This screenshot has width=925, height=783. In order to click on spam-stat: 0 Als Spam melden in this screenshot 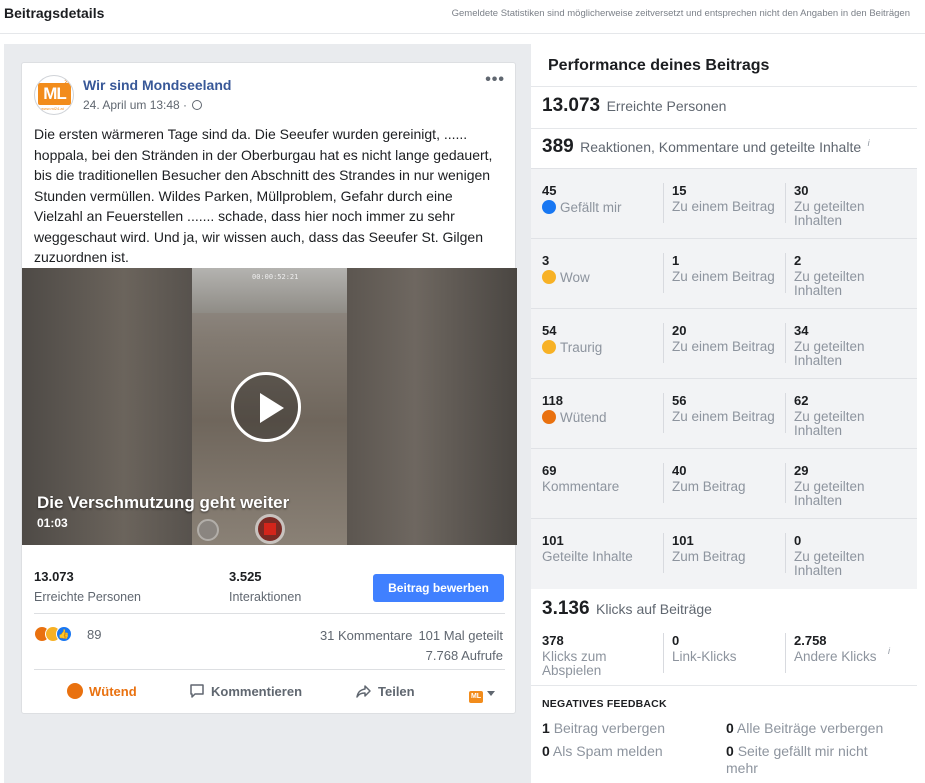, I will do `click(602, 751)`.